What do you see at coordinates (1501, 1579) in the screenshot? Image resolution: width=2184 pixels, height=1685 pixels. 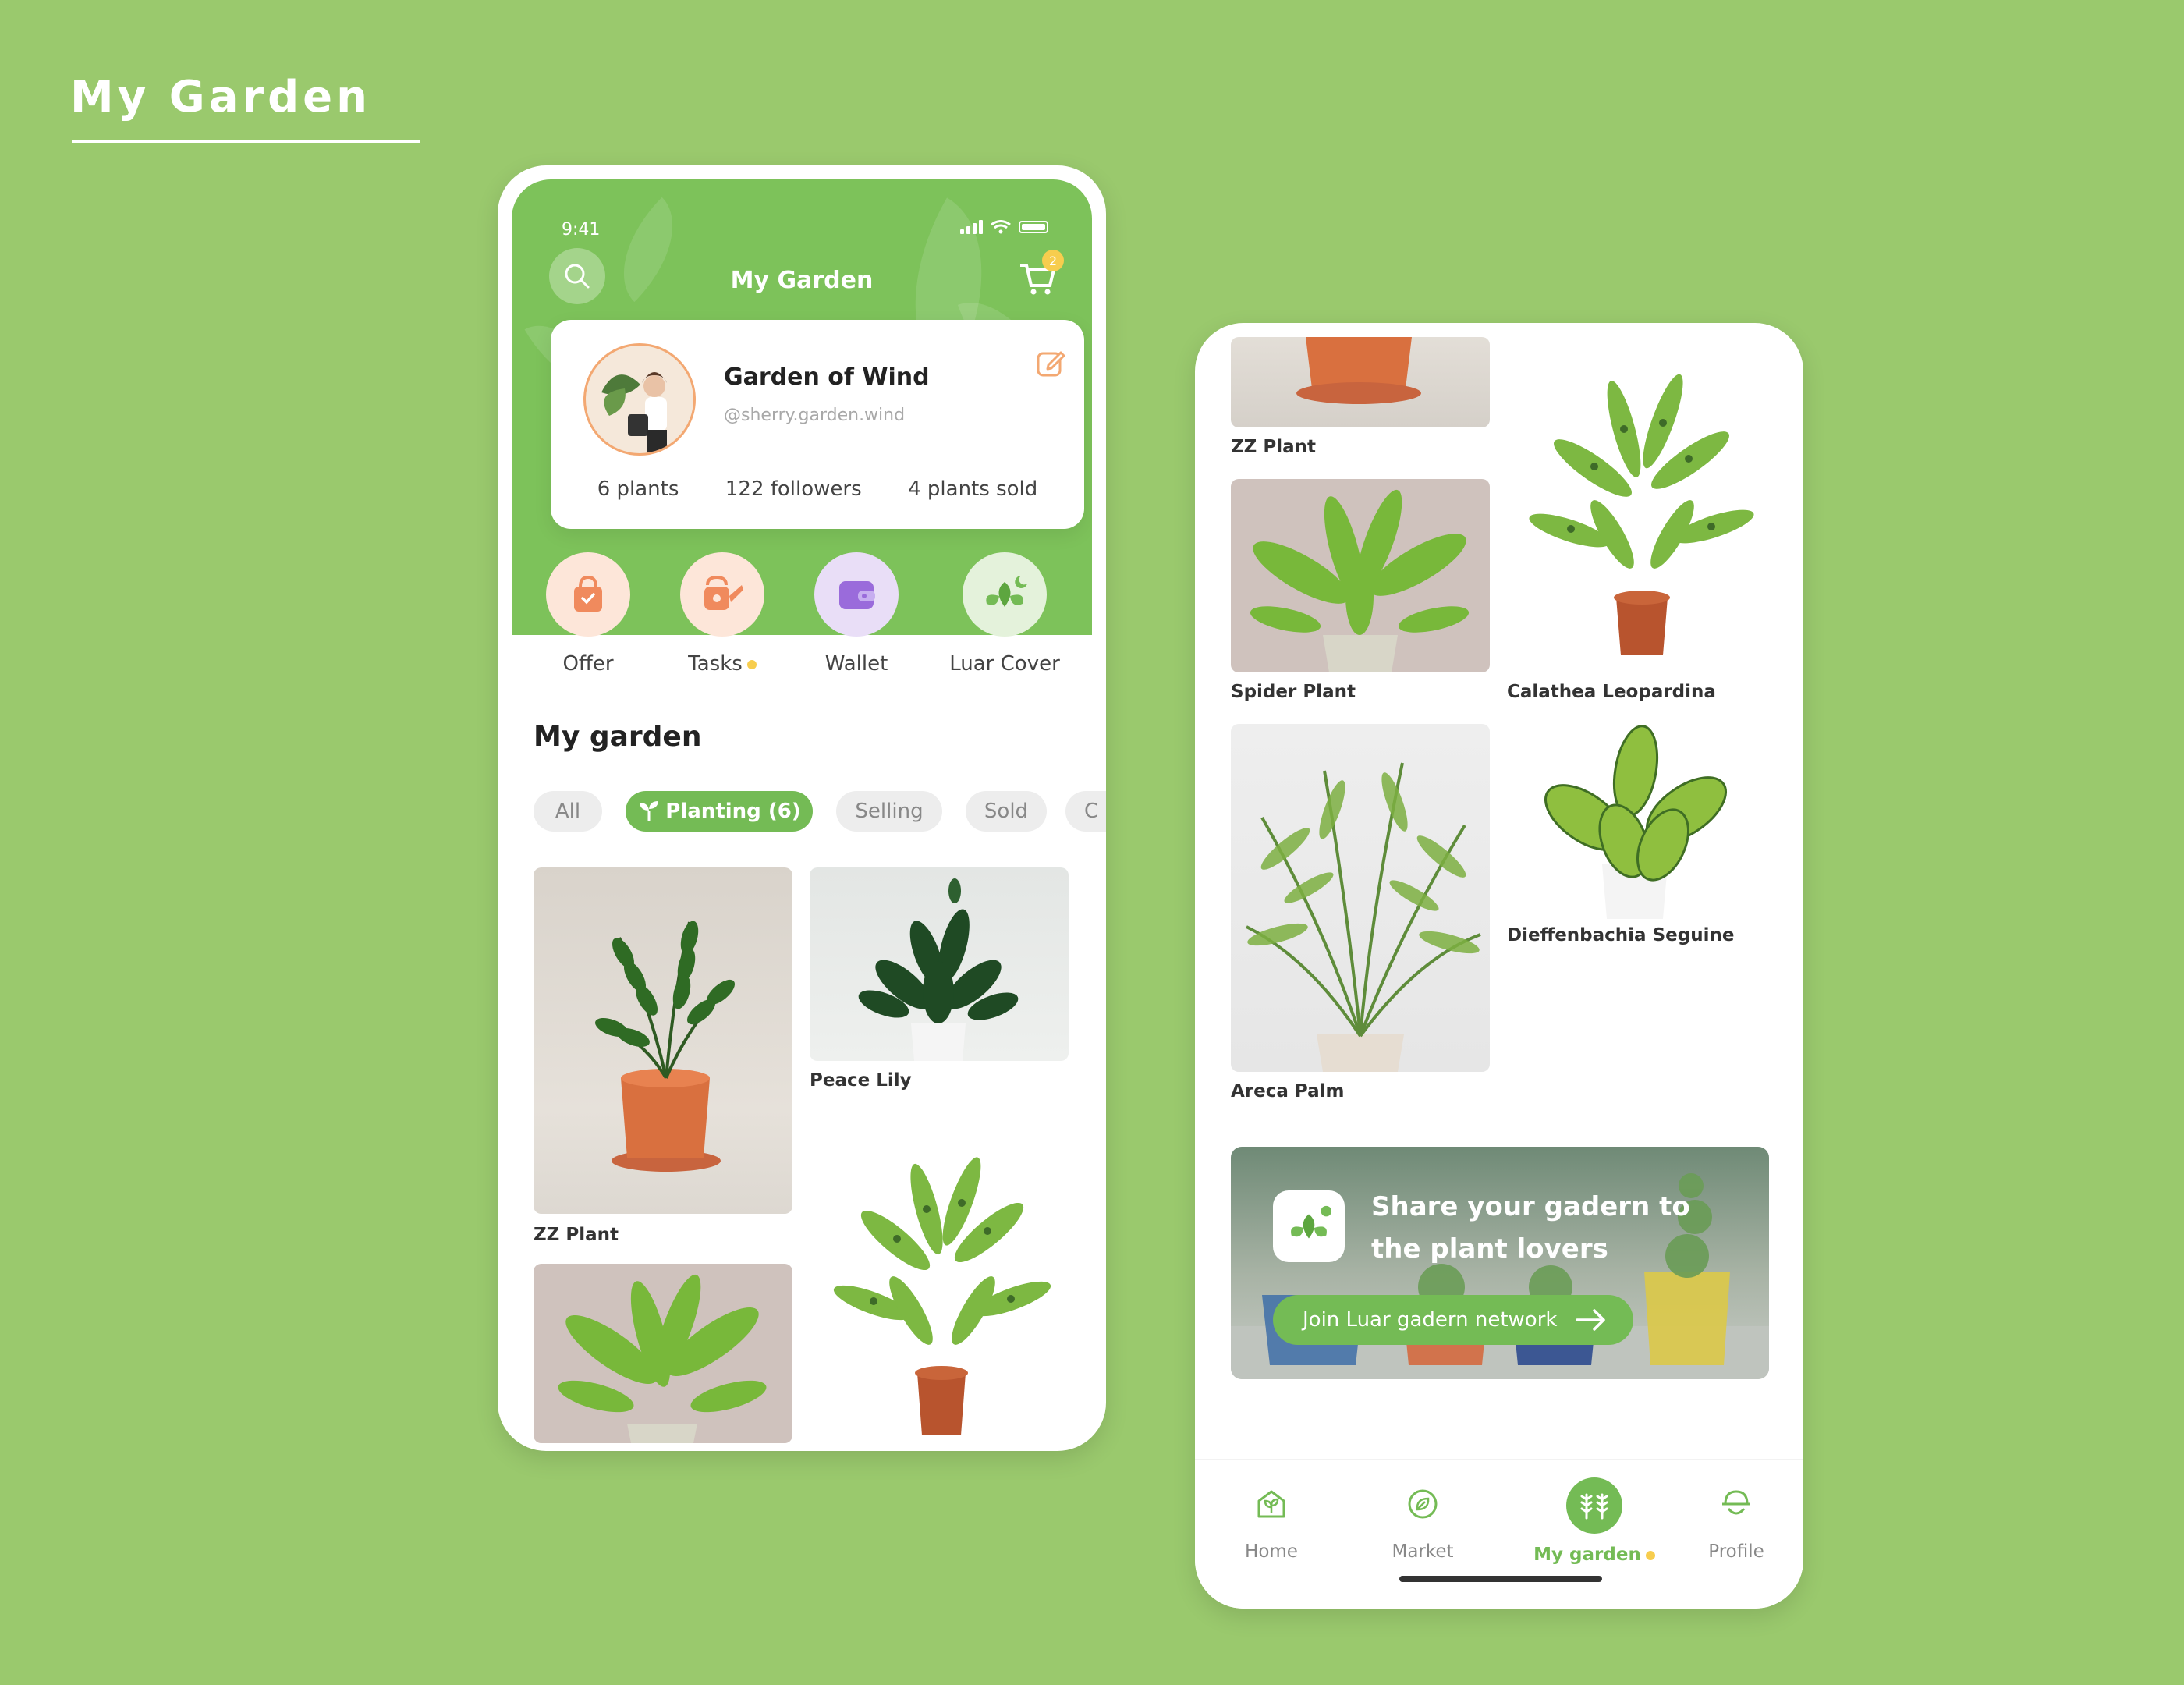 I see `home-indicator` at bounding box center [1501, 1579].